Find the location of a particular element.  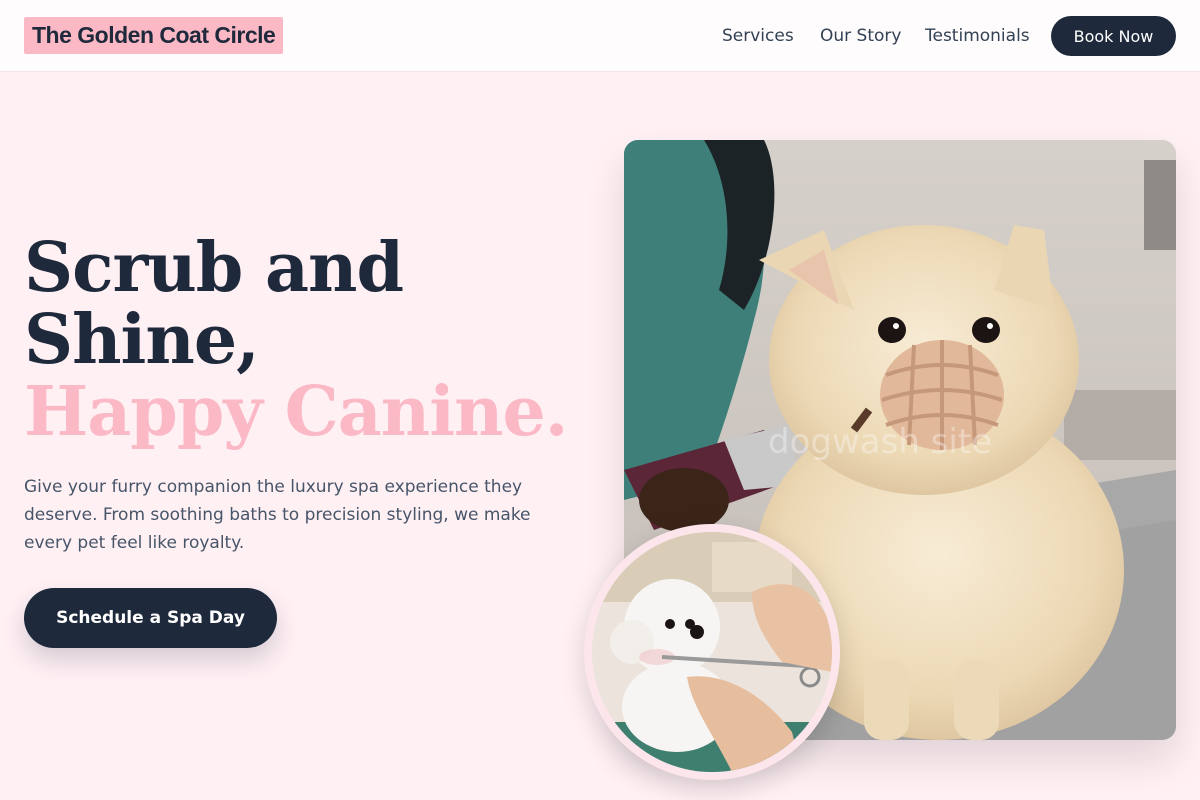

hero-title-line-1: Scrub and is located at coordinates (214, 268).